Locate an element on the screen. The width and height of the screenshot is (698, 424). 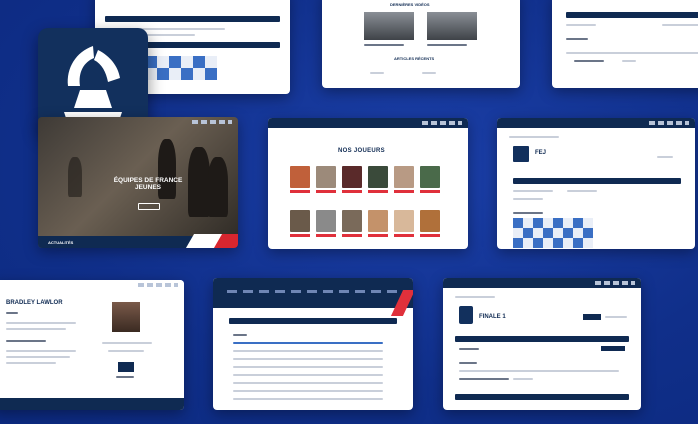
screen-profile-card: BRADLEY LAWLOR is located at coordinates (92, 345).